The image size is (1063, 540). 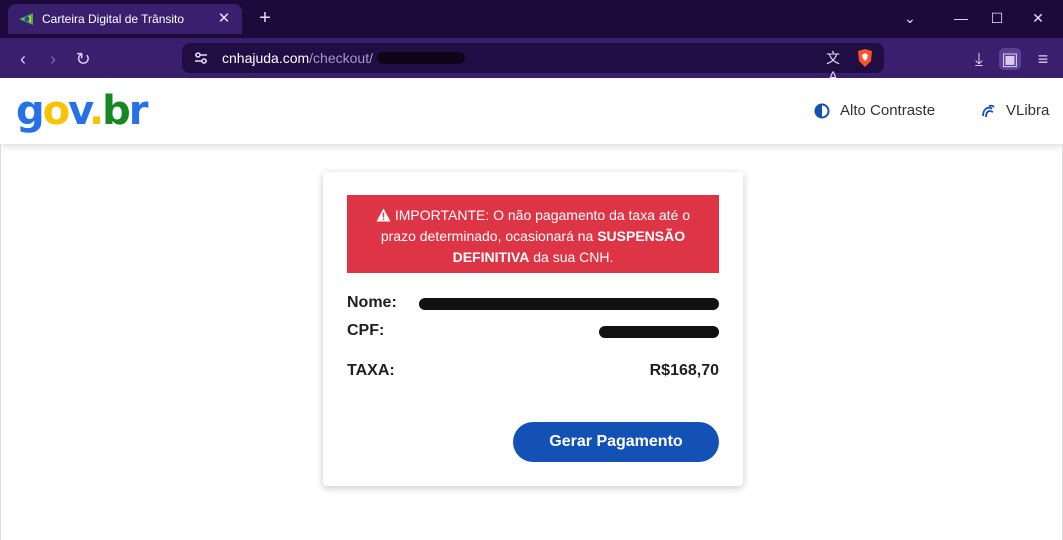 What do you see at coordinates (372, 302) in the screenshot?
I see `nome-label: Nome:` at bounding box center [372, 302].